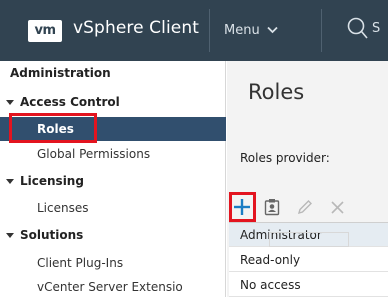  I want to click on sidebar-group-label: Licensing, so click(52, 181).